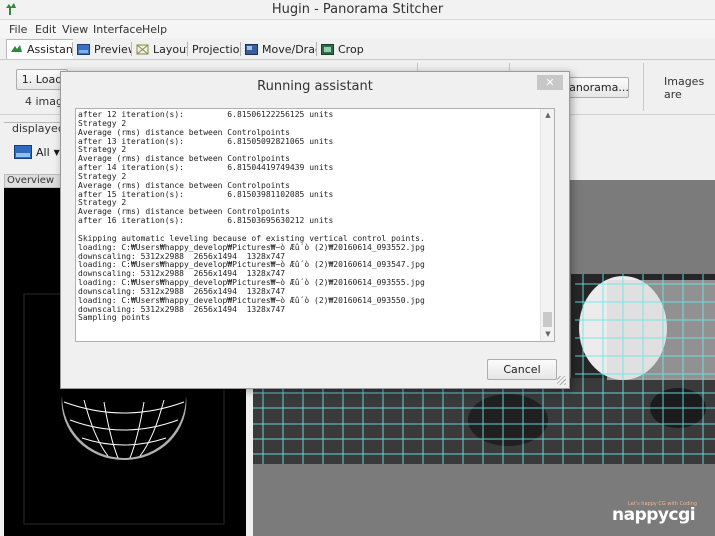  I want to click on tab-label: Layout, so click(172, 49).